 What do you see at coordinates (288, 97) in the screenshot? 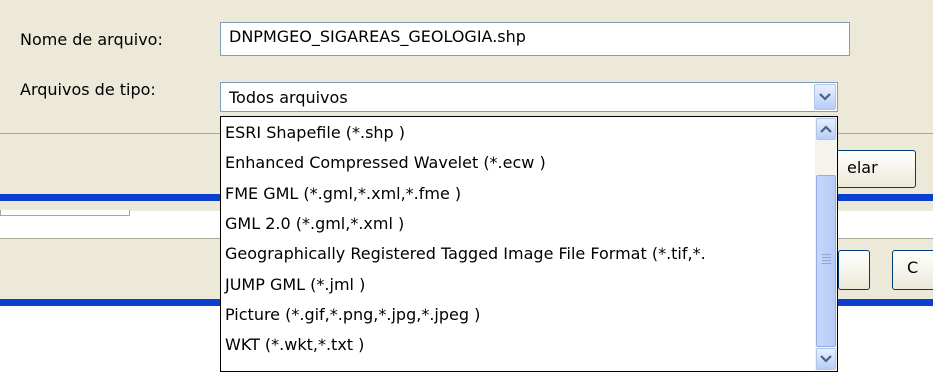
I see `filetype-selected-value: Todos arquivos` at bounding box center [288, 97].